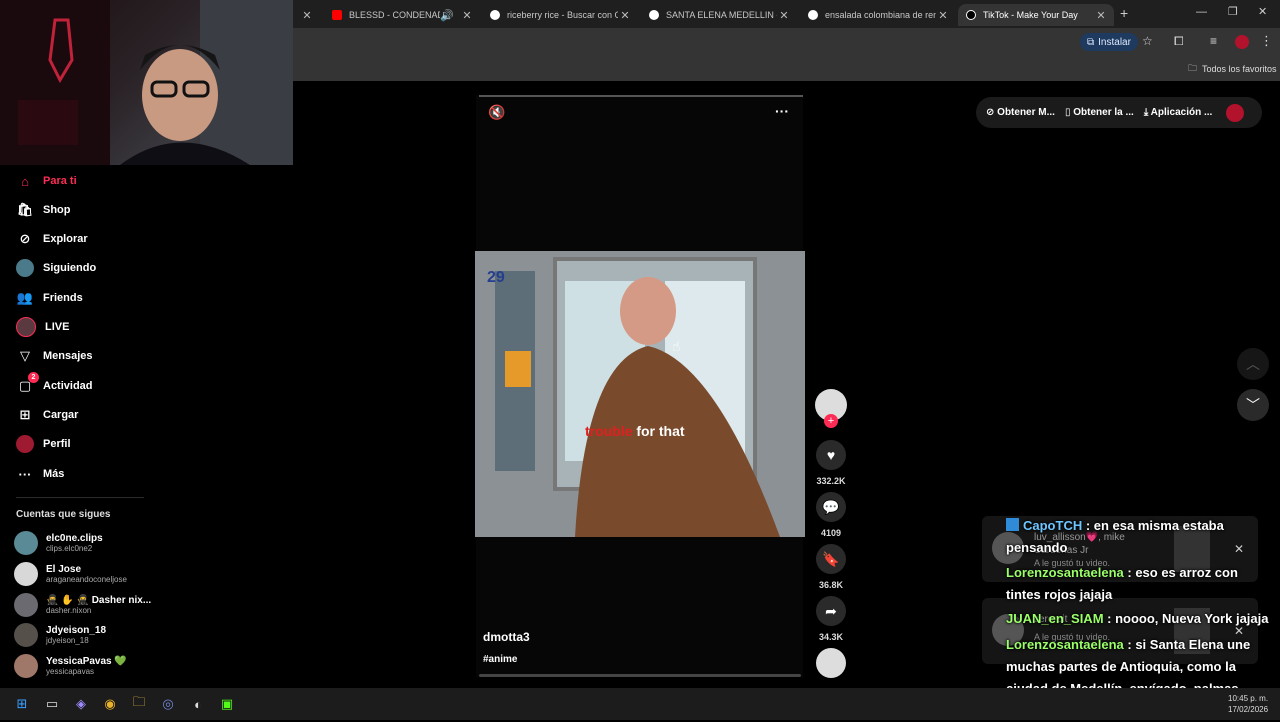 This screenshot has height=722, width=1280. What do you see at coordinates (1109, 42) in the screenshot?
I see `install-button: ⧉ Instalar` at bounding box center [1109, 42].